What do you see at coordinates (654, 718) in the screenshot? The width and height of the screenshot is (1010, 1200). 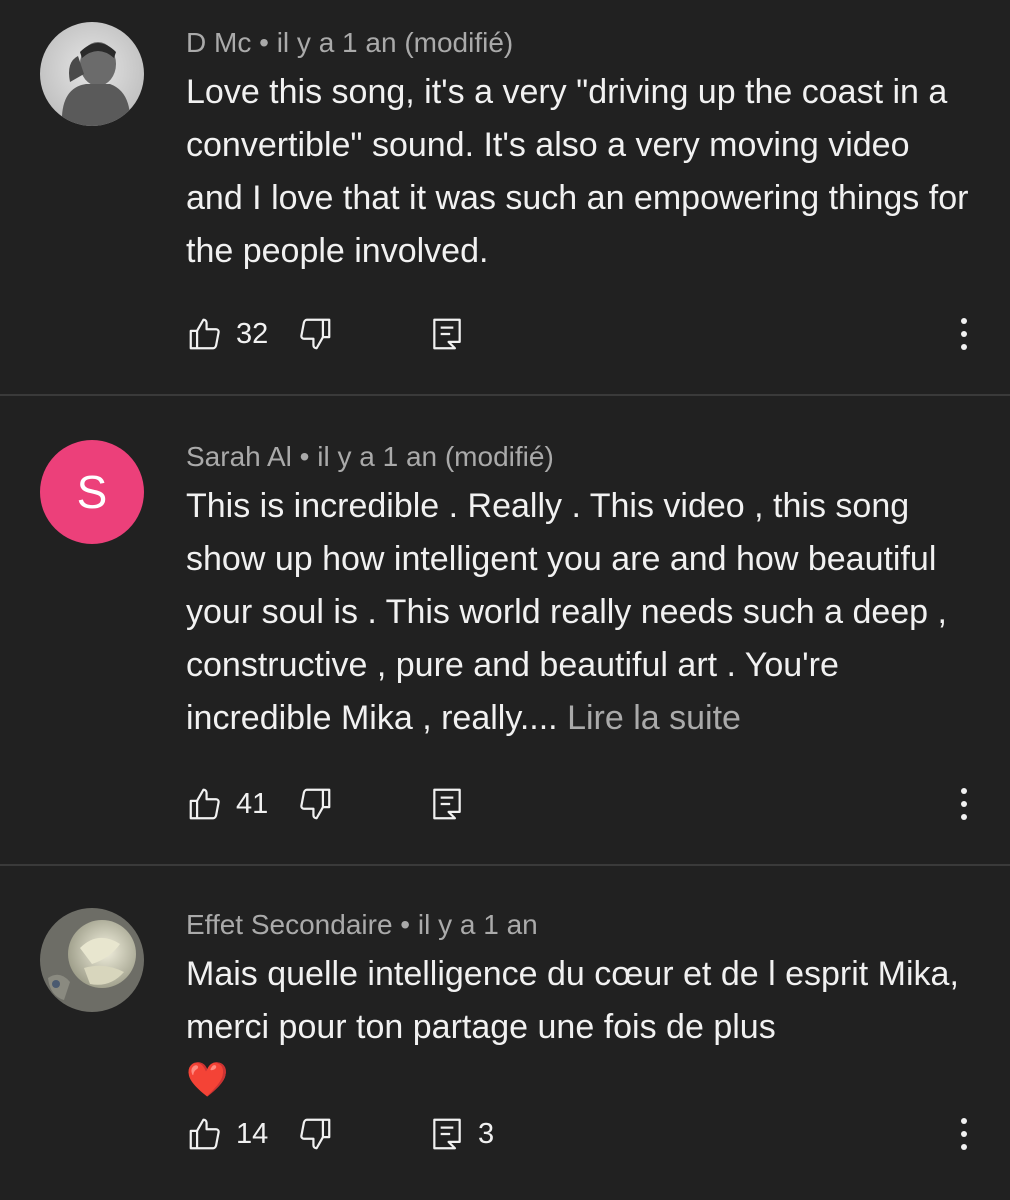 I see `read-more-link: Lire la suite` at bounding box center [654, 718].